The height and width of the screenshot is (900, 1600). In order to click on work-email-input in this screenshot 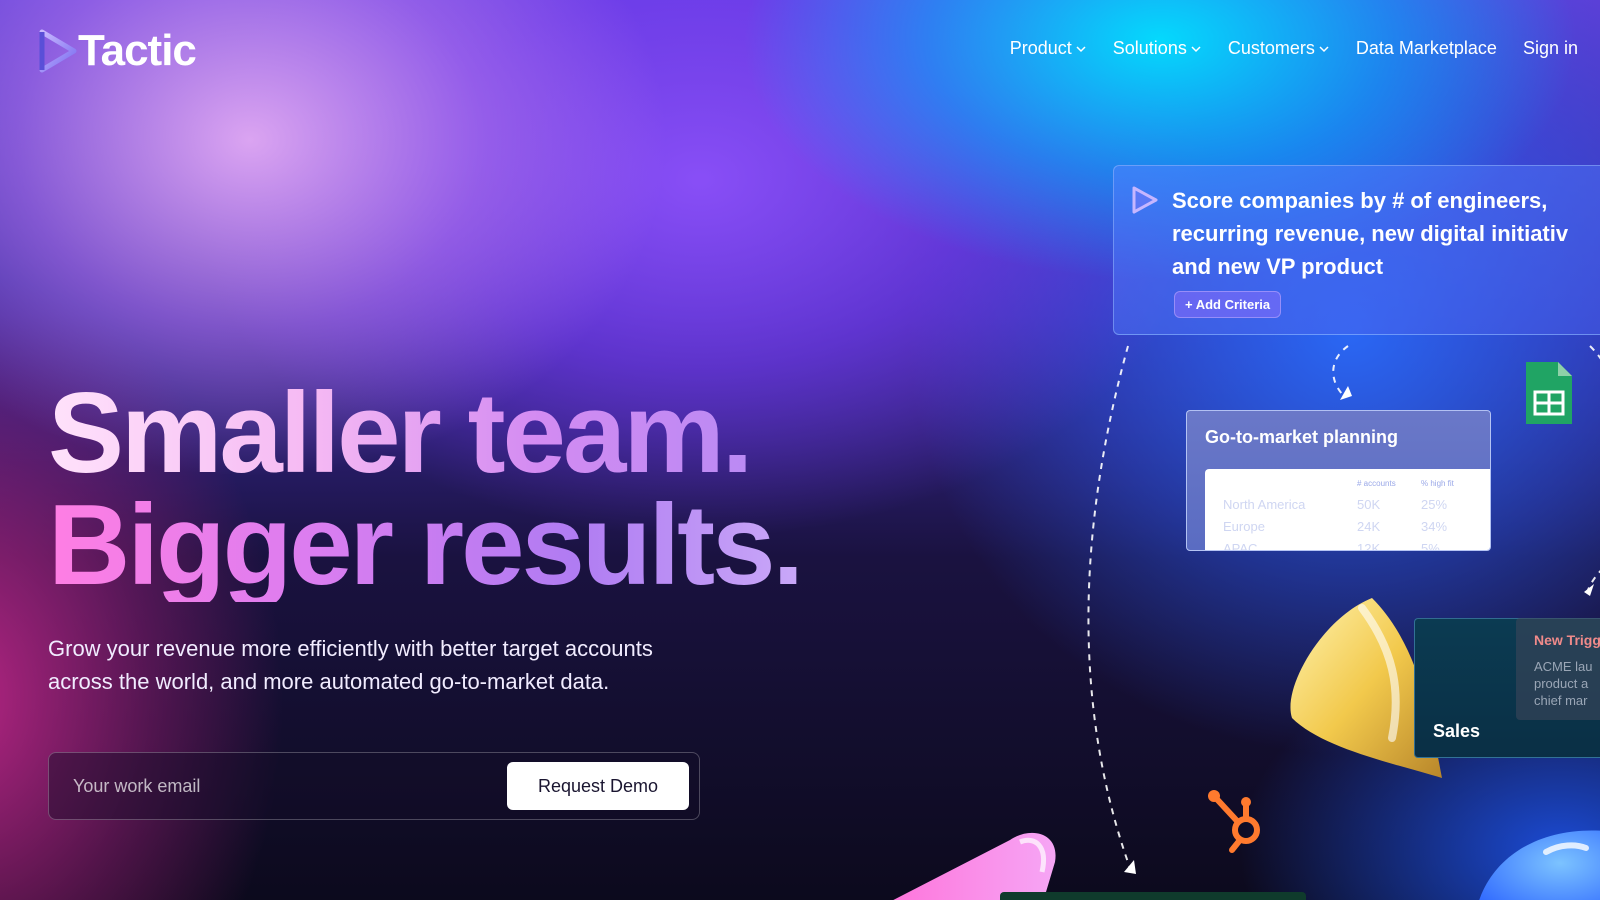, I will do `click(279, 786)`.